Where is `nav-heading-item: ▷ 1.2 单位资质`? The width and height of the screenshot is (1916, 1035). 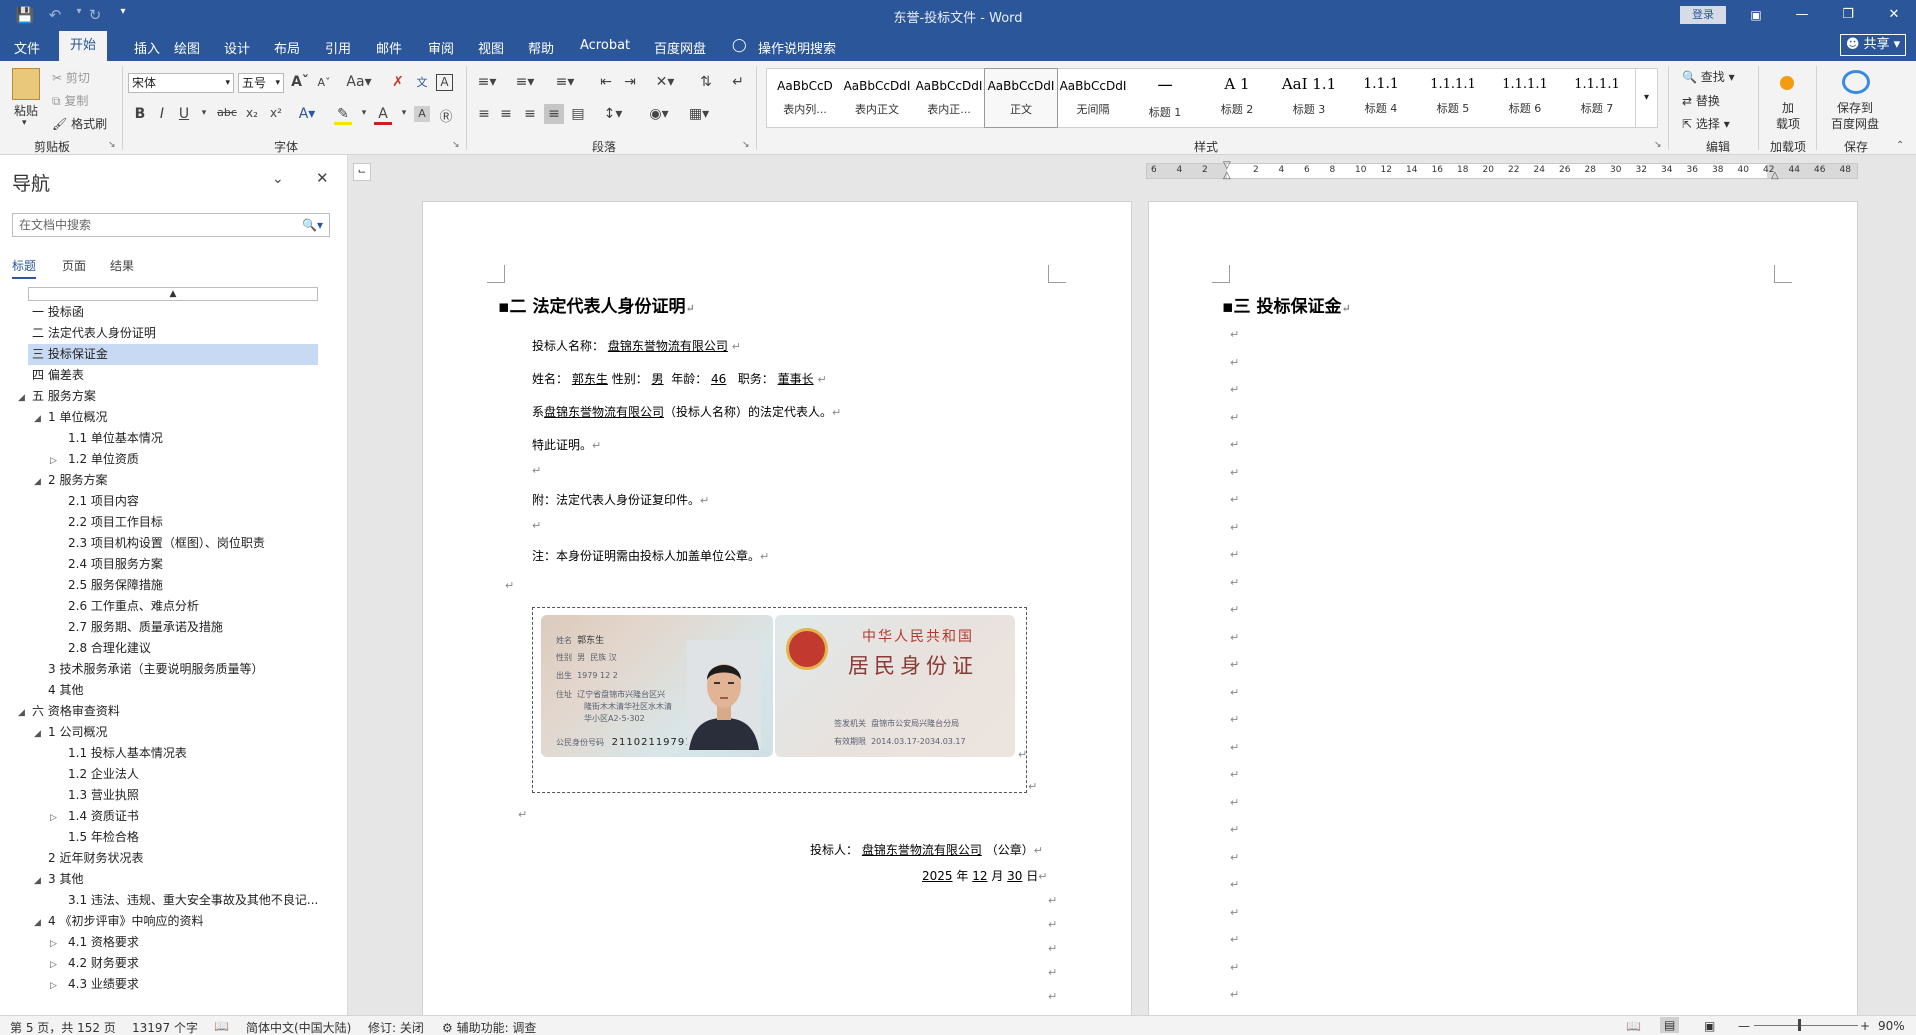 nav-heading-item: ▷ 1.2 单位资质 is located at coordinates (173, 459).